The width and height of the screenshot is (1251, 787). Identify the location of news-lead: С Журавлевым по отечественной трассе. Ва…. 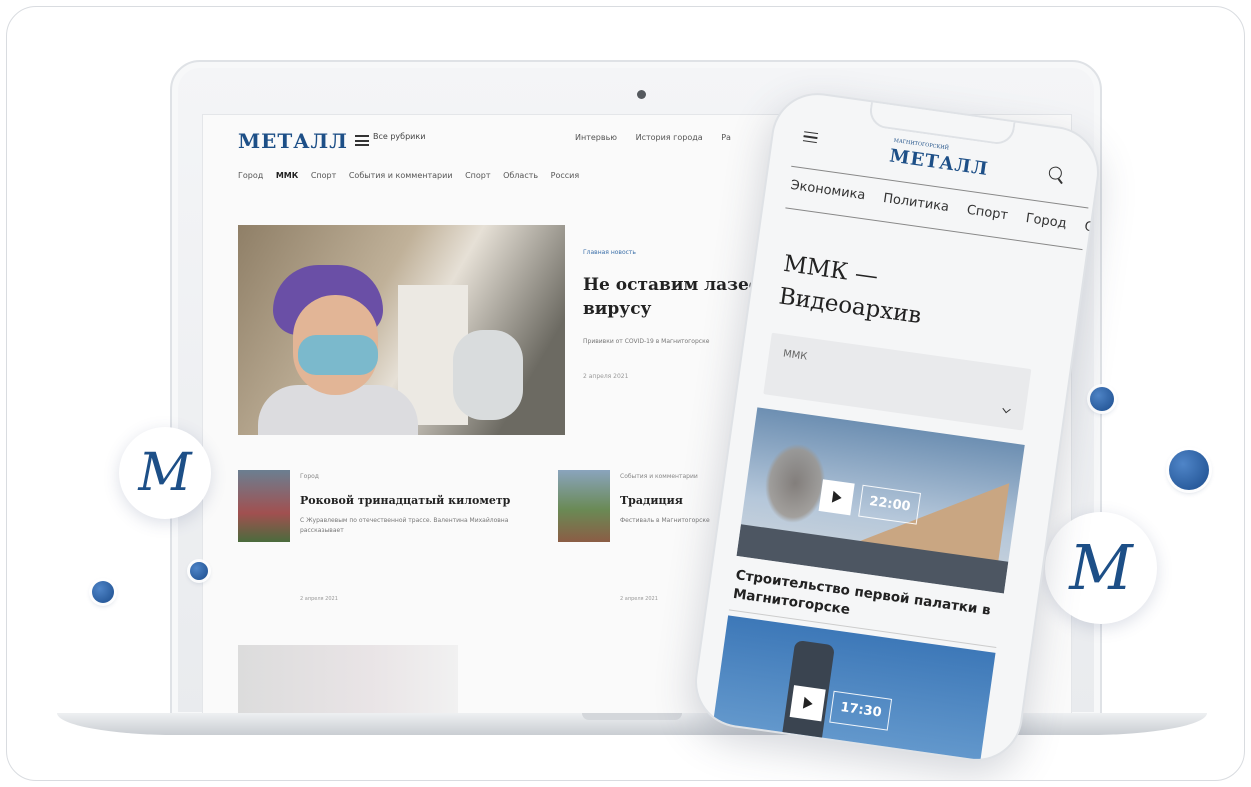
(404, 525).